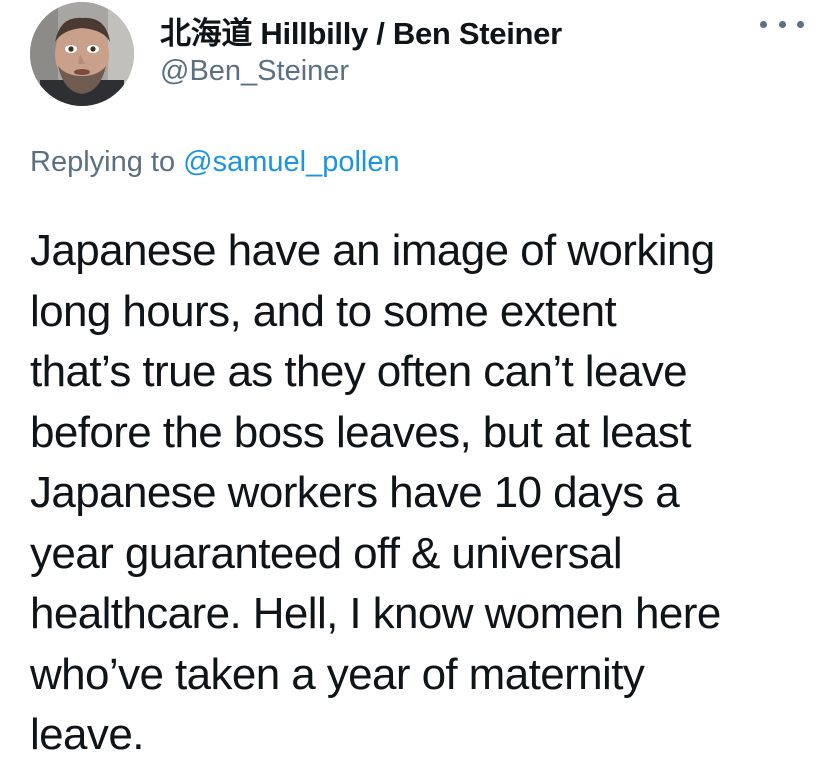 The height and width of the screenshot is (770, 834). Describe the element at coordinates (375, 613) in the screenshot. I see `tweet-text-line: healthcare. Hell, I know women here` at that location.